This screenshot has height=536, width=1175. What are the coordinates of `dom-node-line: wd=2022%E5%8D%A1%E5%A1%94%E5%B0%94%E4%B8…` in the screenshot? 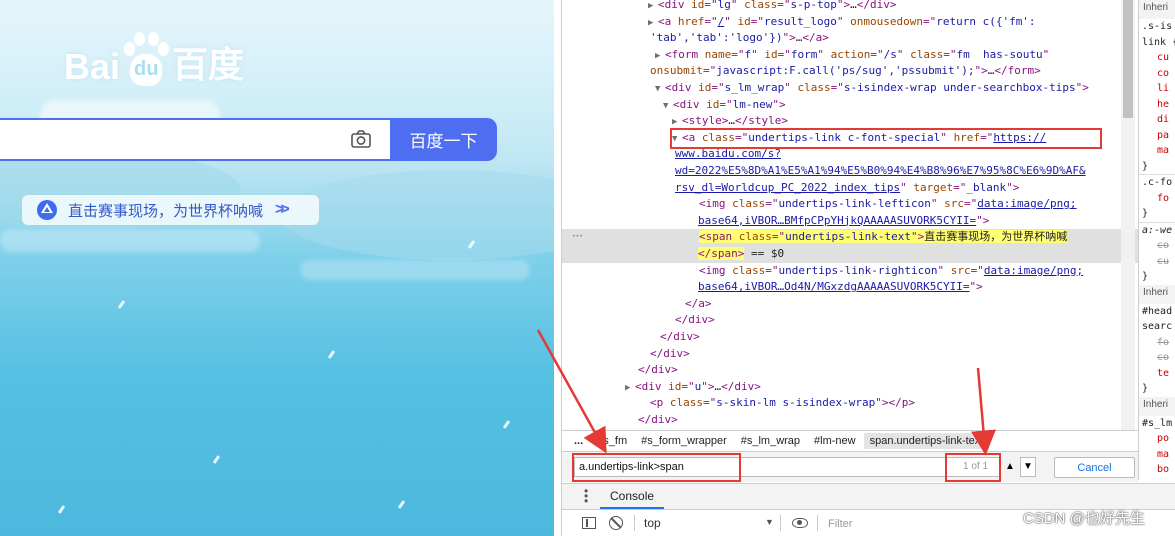 It's located at (850, 171).